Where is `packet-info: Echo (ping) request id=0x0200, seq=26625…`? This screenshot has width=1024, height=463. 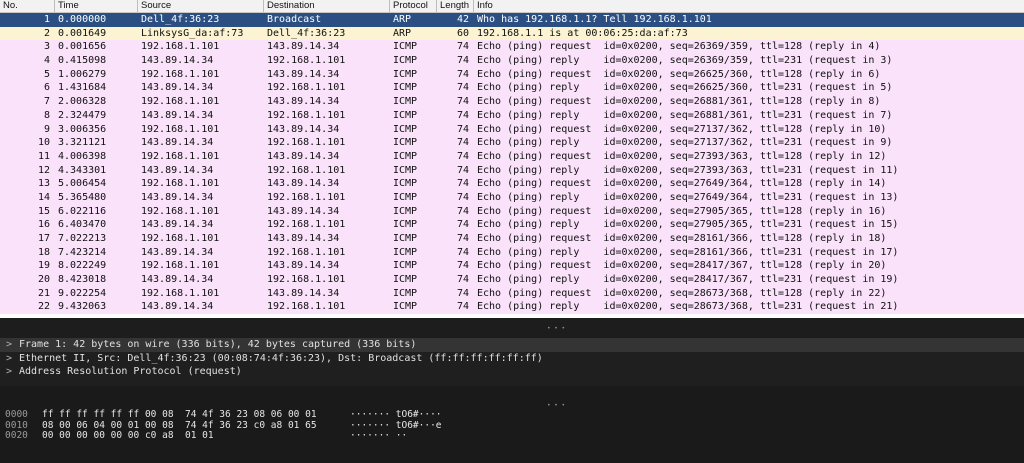 packet-info: Echo (ping) request id=0x0200, seq=26625… is located at coordinates (679, 74).